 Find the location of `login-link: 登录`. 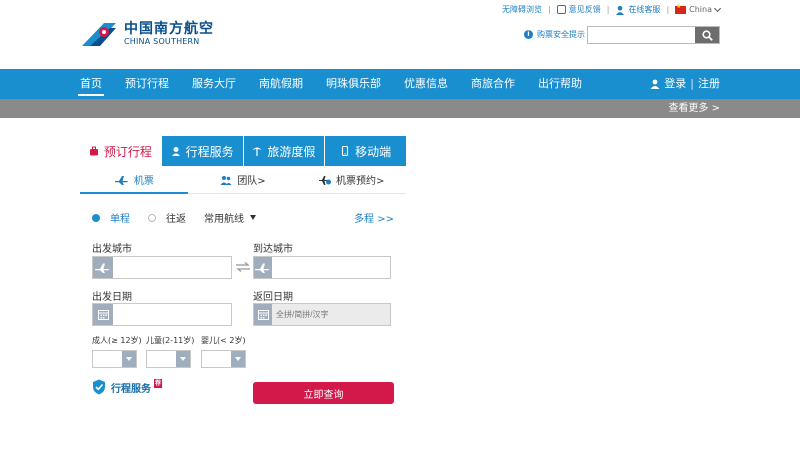

login-link: 登录 is located at coordinates (675, 84).